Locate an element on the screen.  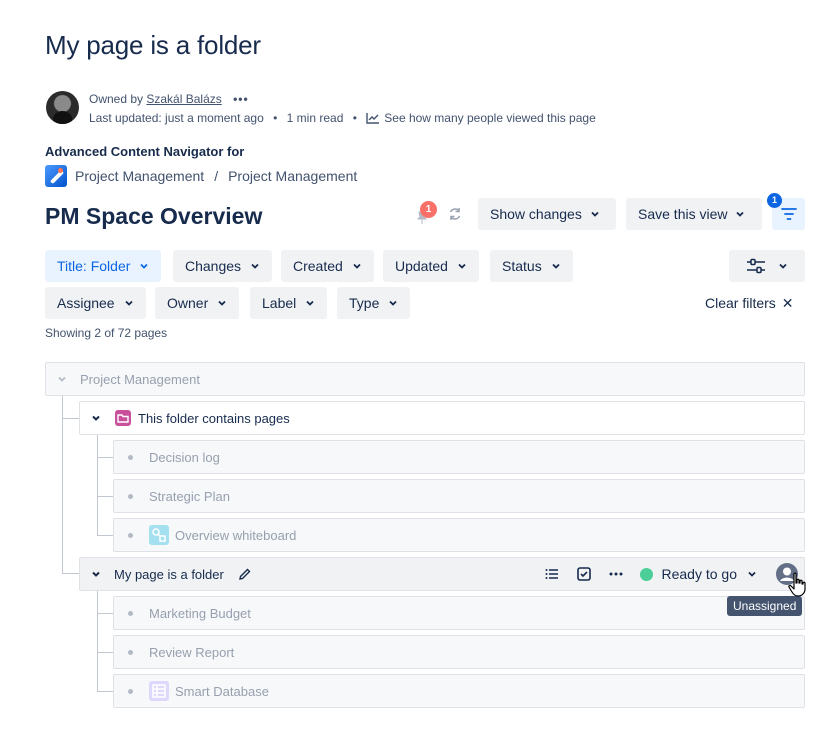
filter-assignee: Assignee is located at coordinates (95, 303).